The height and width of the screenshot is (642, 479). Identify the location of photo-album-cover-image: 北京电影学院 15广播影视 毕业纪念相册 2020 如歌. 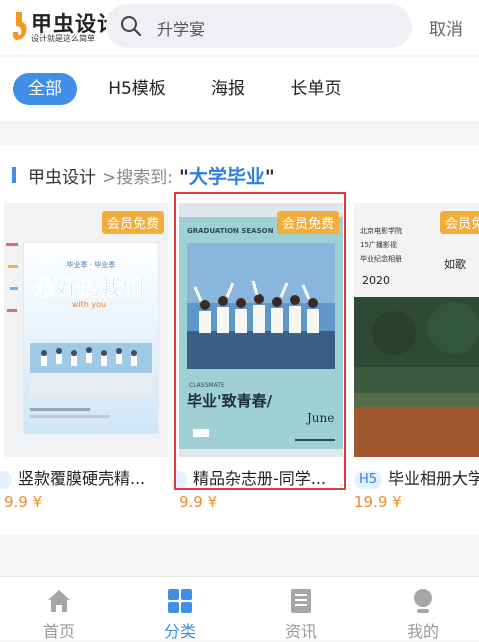
(416, 330).